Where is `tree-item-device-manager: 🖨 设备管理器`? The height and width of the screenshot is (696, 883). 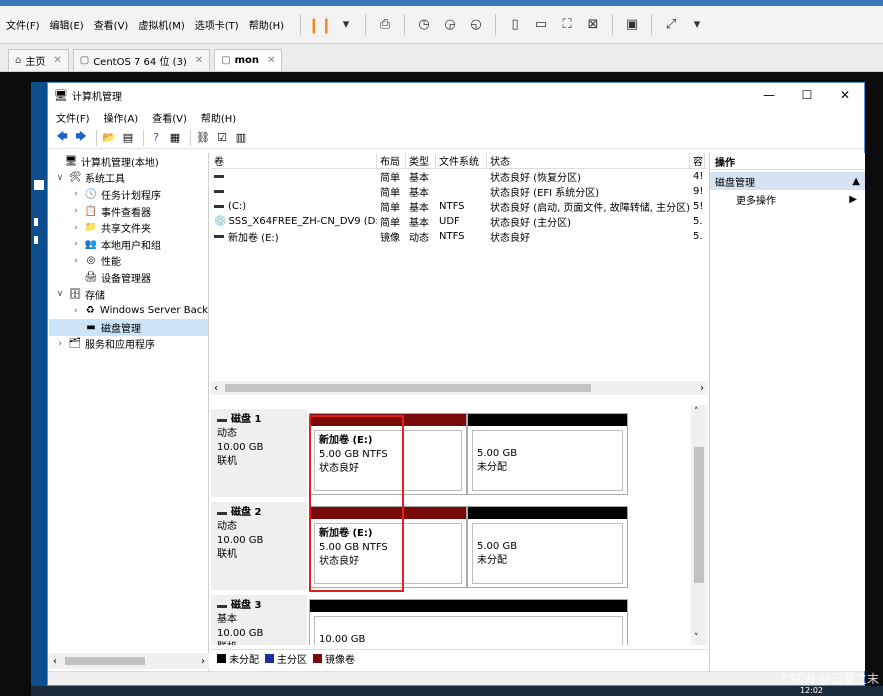 tree-item-device-manager: 🖨 设备管理器 is located at coordinates (128, 277).